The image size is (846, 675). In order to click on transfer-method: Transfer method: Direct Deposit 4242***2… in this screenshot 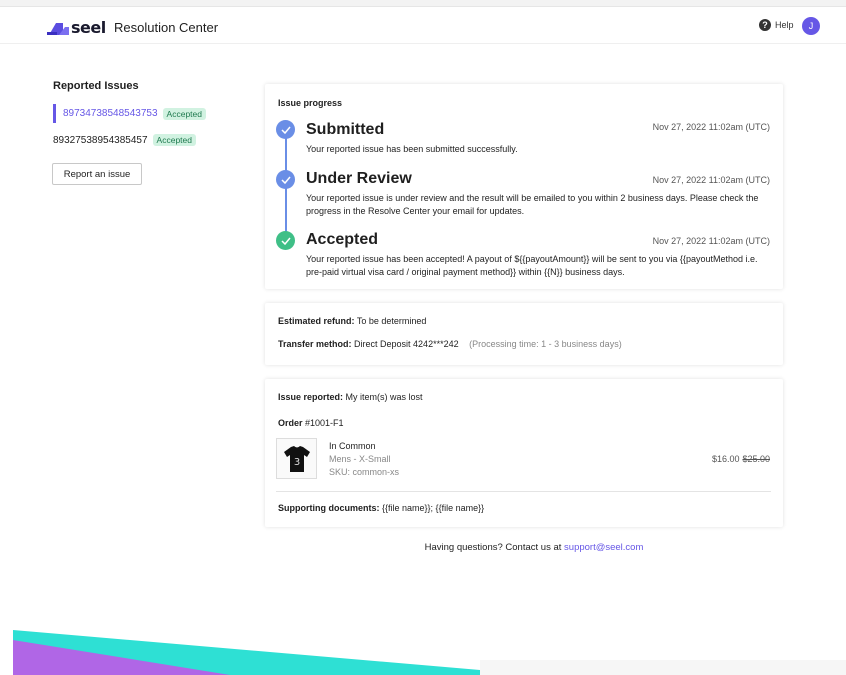, I will do `click(450, 344)`.